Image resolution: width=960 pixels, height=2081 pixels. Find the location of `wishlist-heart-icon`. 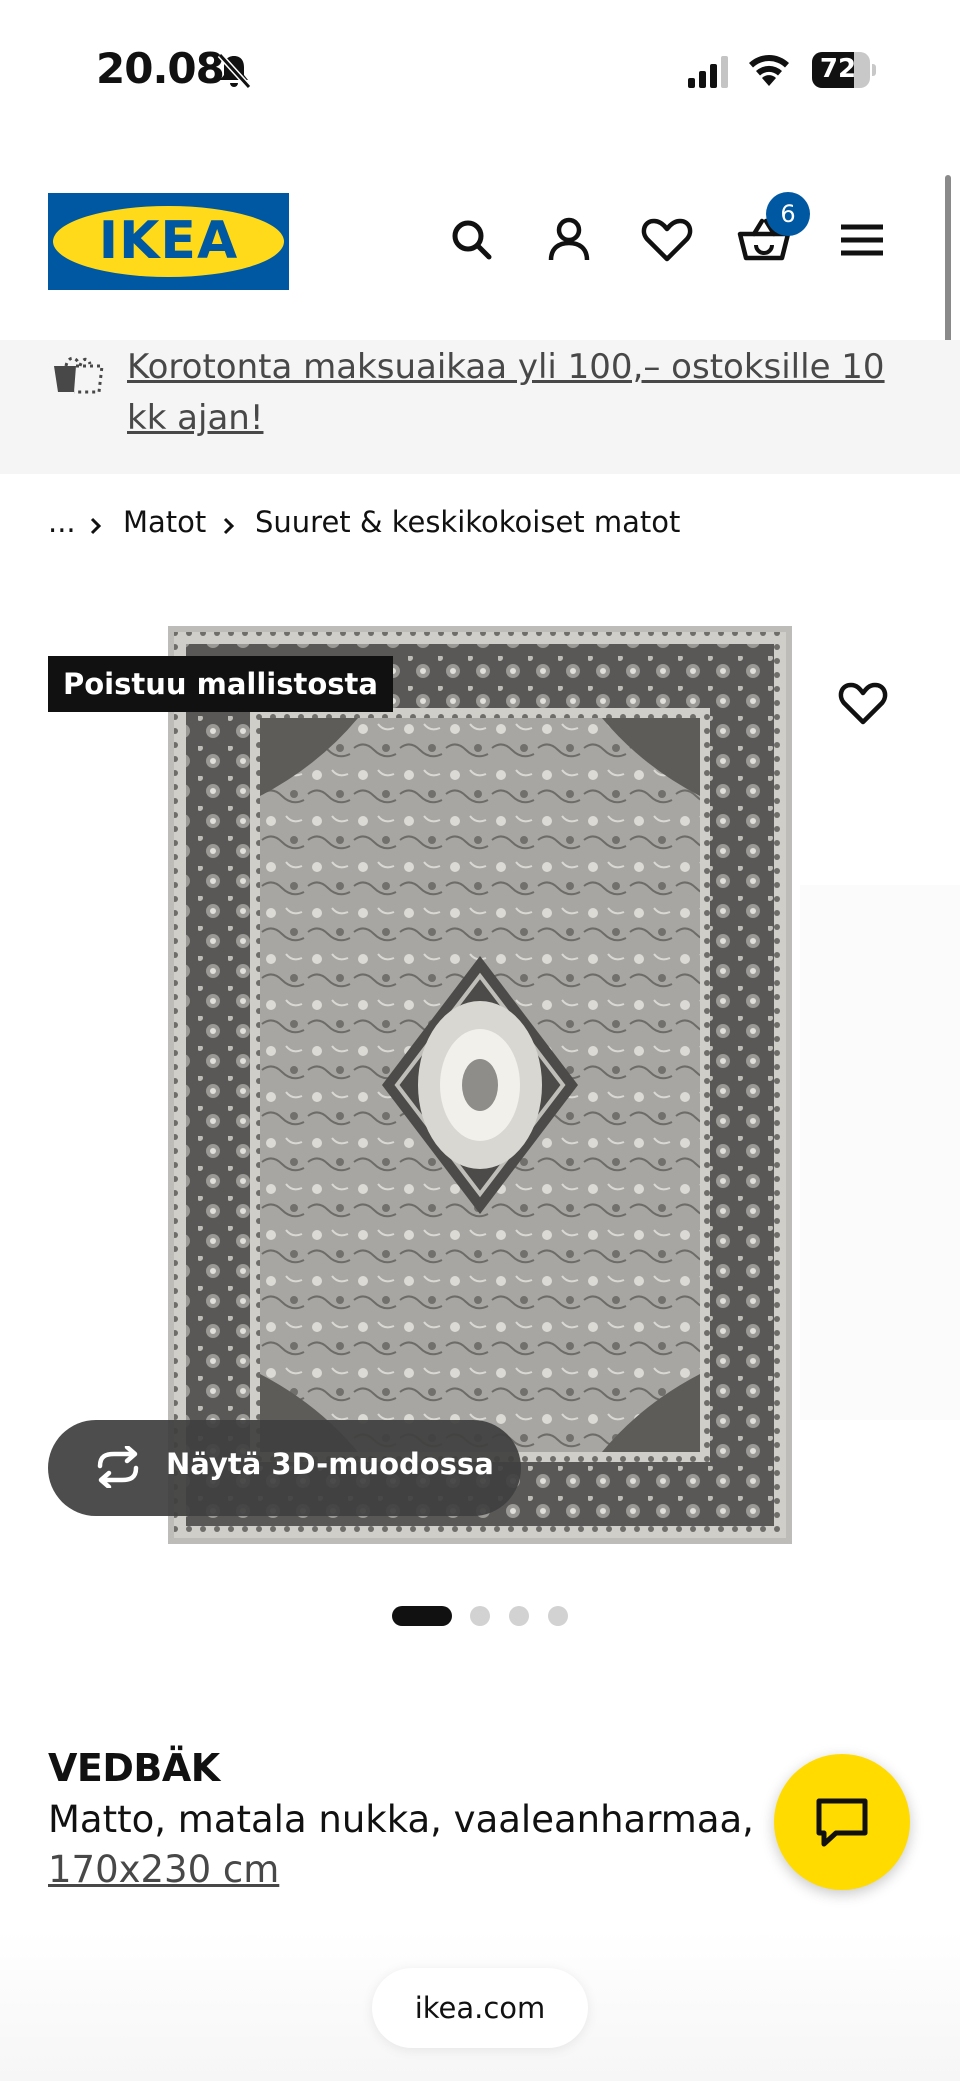

wishlist-heart-icon is located at coordinates (667, 240).